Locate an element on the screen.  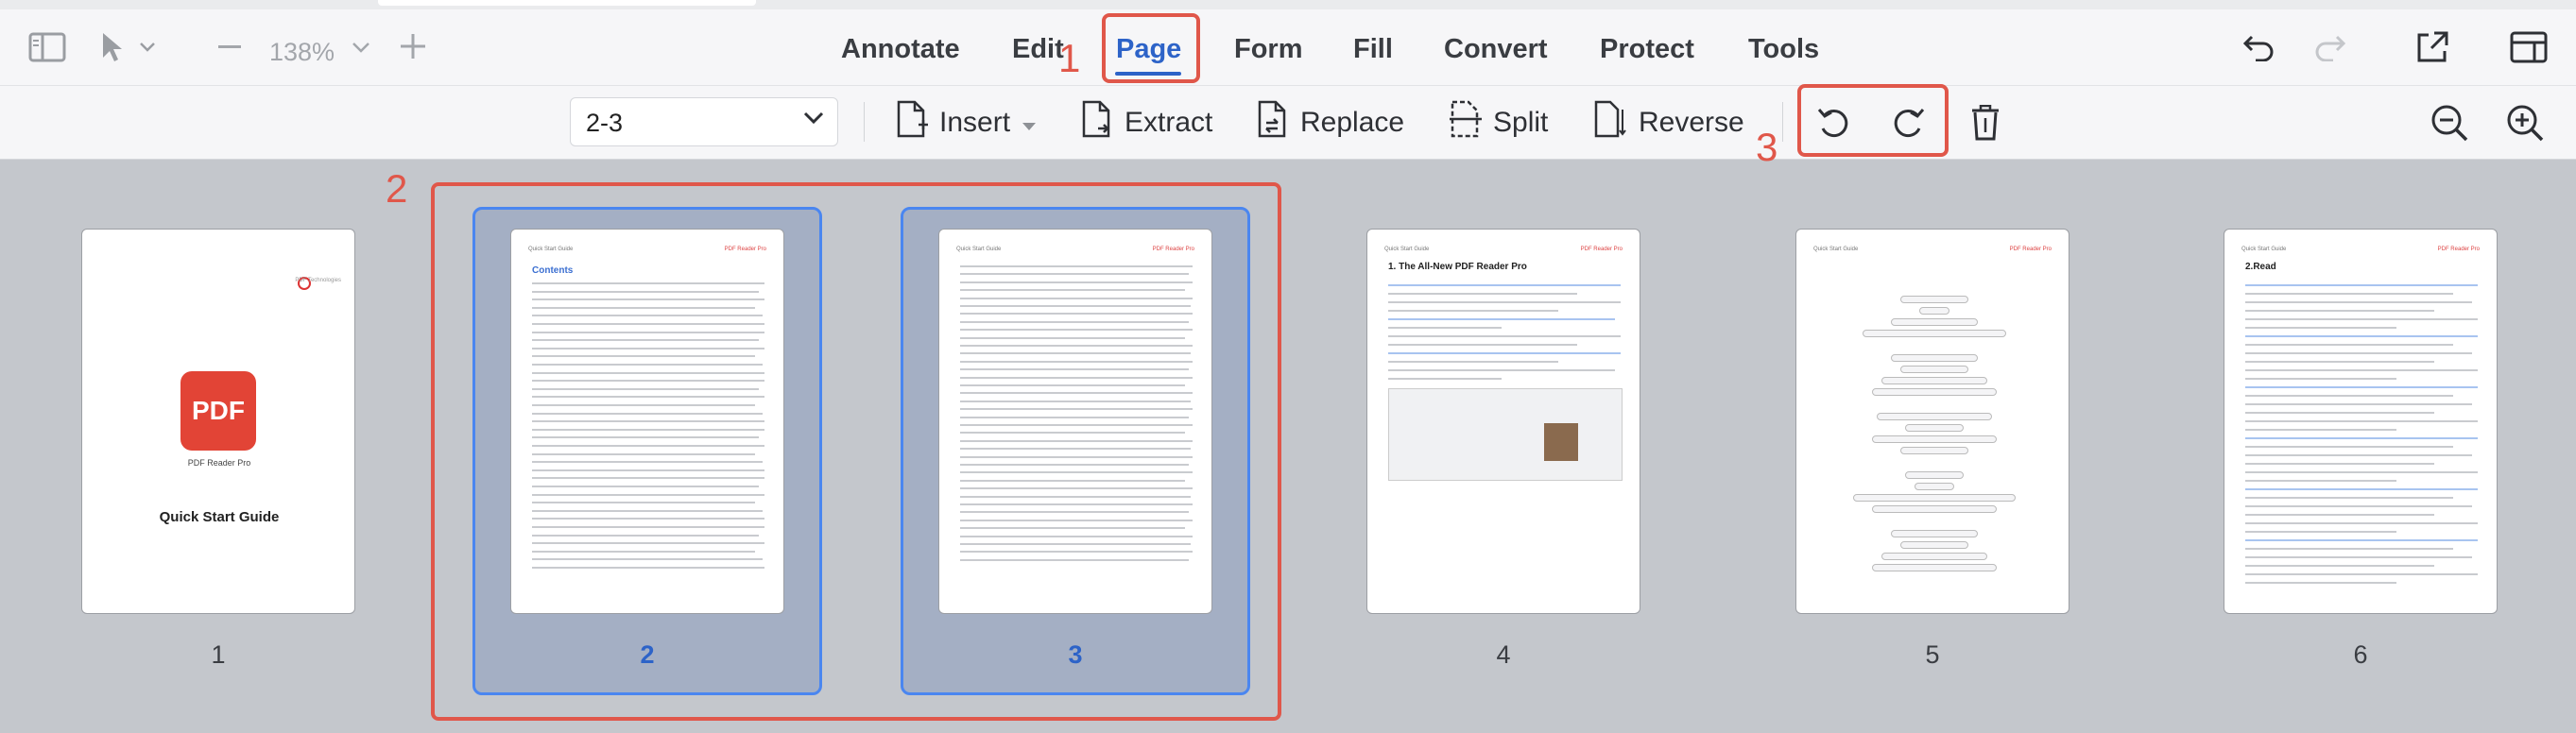
pdf-logo-icon: PDF is located at coordinates (218, 411).